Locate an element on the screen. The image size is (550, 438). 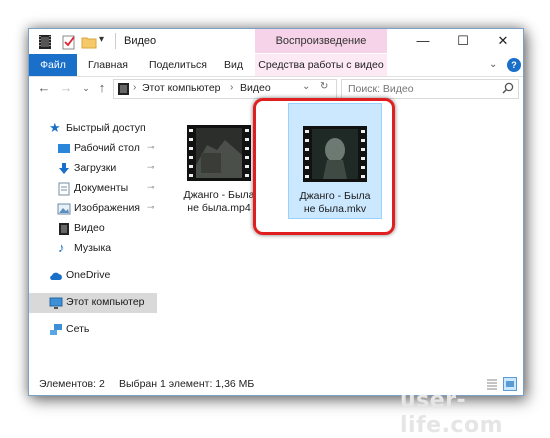
up-icon: ↑ is located at coordinates (102, 88).